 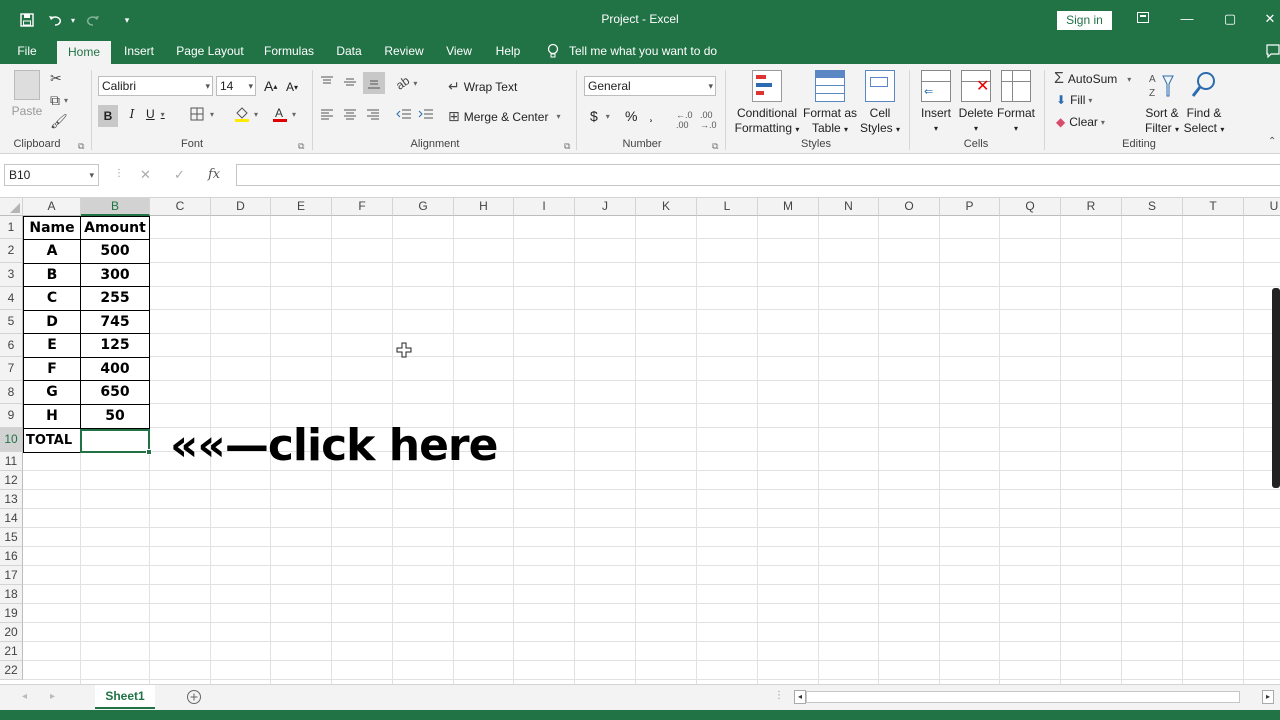 I want to click on column-header-i: I, so click(x=544, y=207).